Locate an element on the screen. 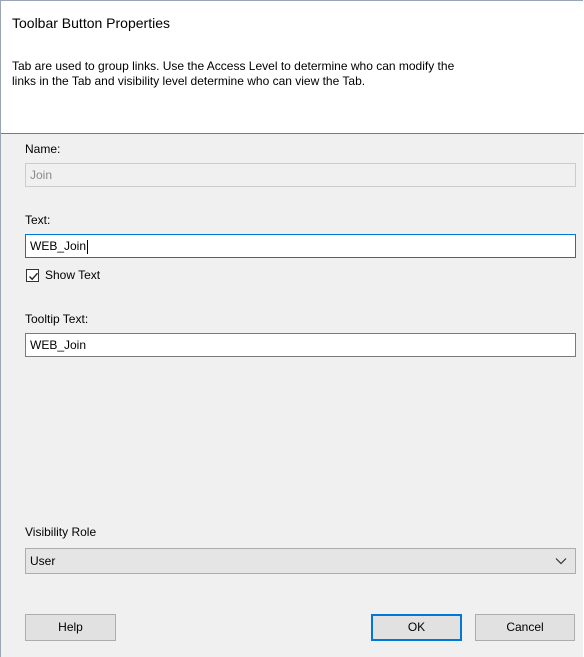 Image resolution: width=584 pixels, height=657 pixels. show-text-checkbox is located at coordinates (32, 275).